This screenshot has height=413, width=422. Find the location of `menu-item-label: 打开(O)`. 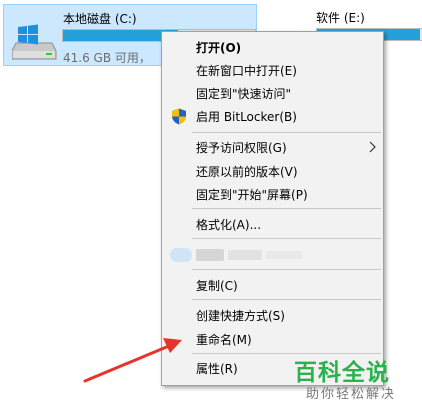

menu-item-label: 打开(O) is located at coordinates (219, 48).